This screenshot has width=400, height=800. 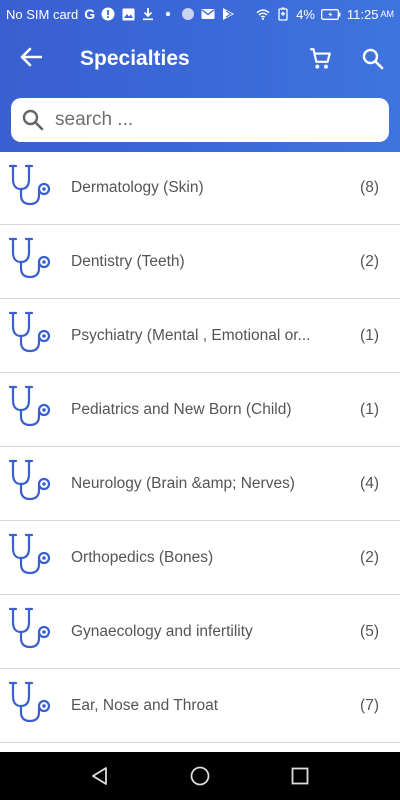 I want to click on list-item-gynaecology: Gynaecology and infertility (5), so click(x=200, y=632).